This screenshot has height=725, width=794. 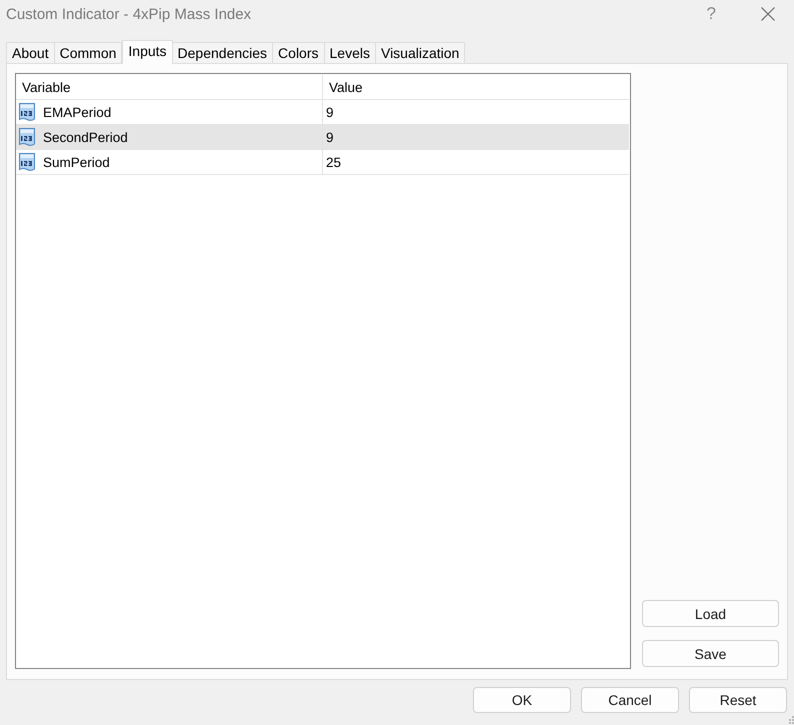 I want to click on value-cell: 25, so click(x=475, y=162).